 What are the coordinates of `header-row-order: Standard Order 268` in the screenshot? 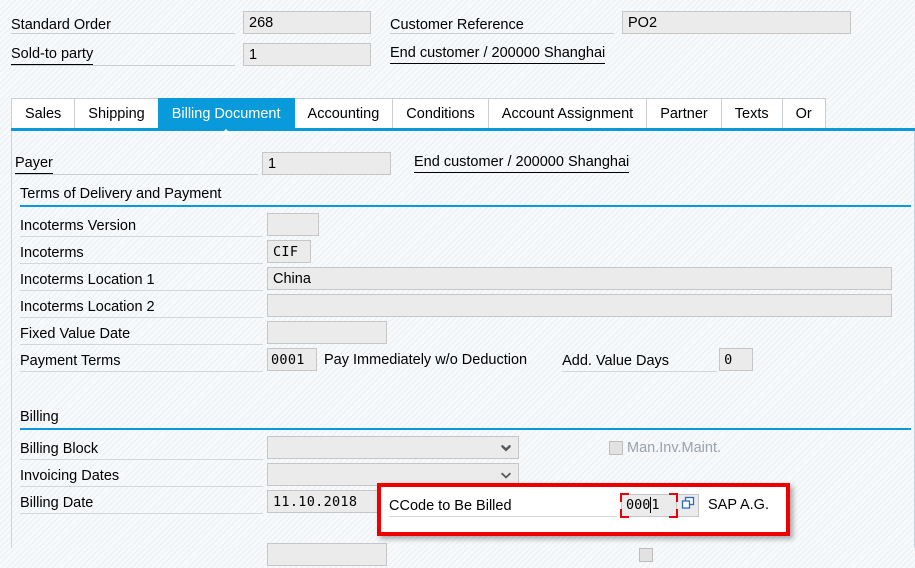 It's located at (191, 22).